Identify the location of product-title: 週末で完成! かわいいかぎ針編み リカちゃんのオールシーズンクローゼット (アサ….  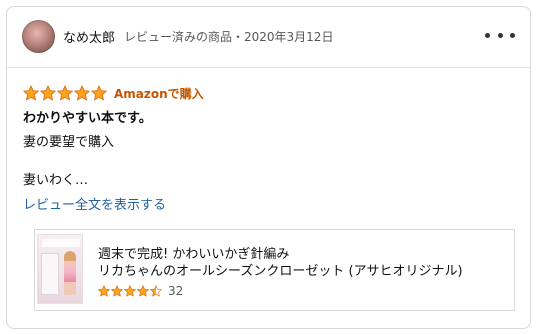
(303, 263).